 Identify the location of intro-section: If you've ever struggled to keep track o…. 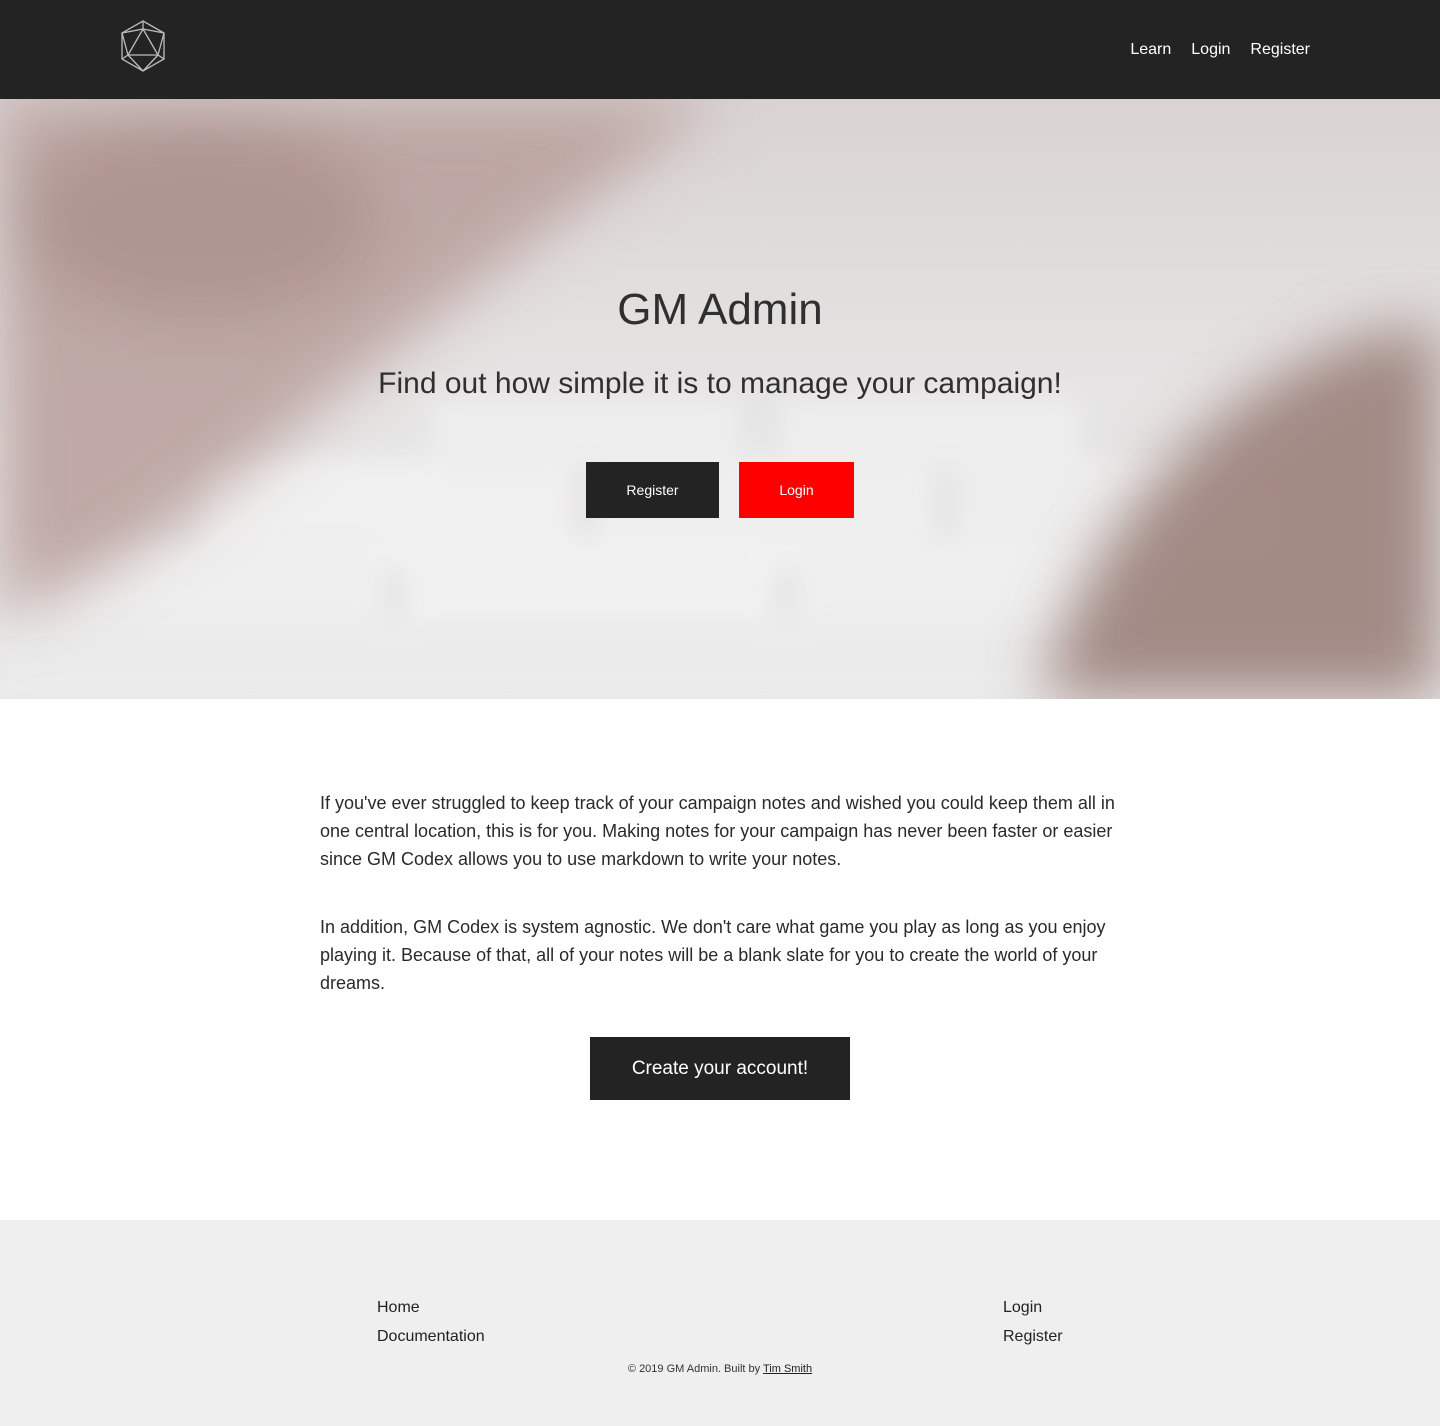
(720, 913).